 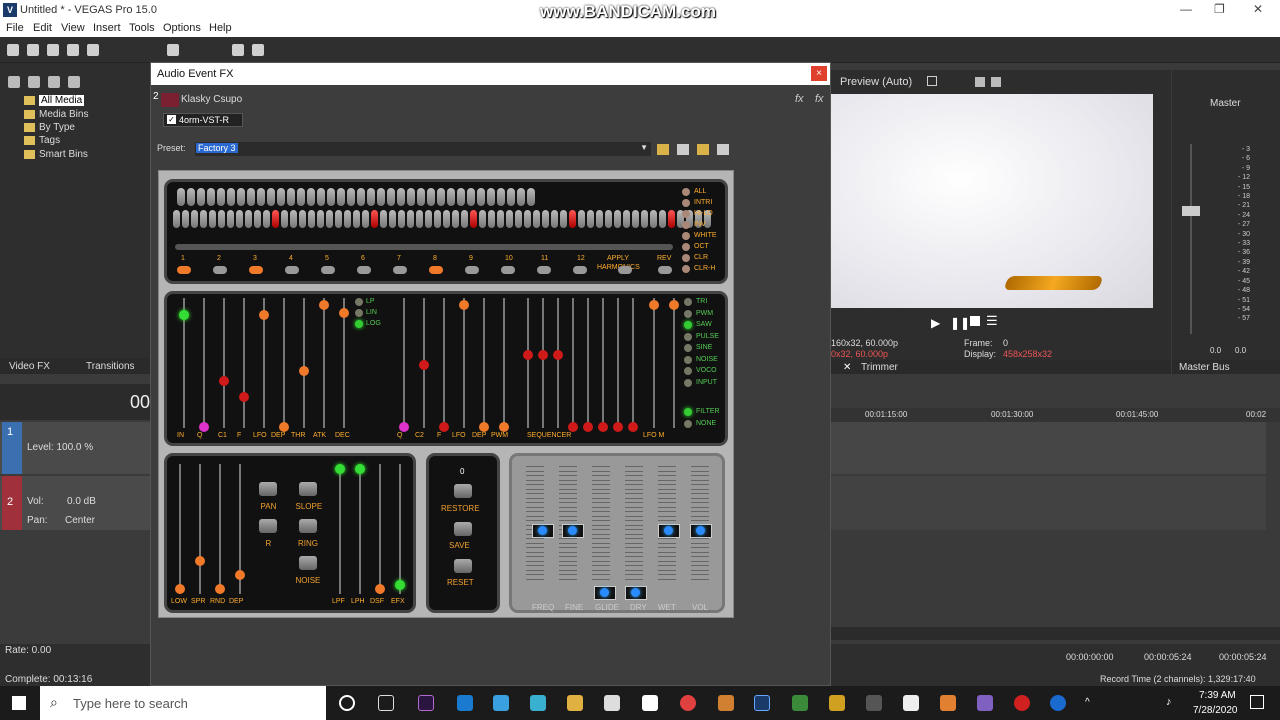 What do you see at coordinates (463, 529) in the screenshot?
I see `save-memory-button` at bounding box center [463, 529].